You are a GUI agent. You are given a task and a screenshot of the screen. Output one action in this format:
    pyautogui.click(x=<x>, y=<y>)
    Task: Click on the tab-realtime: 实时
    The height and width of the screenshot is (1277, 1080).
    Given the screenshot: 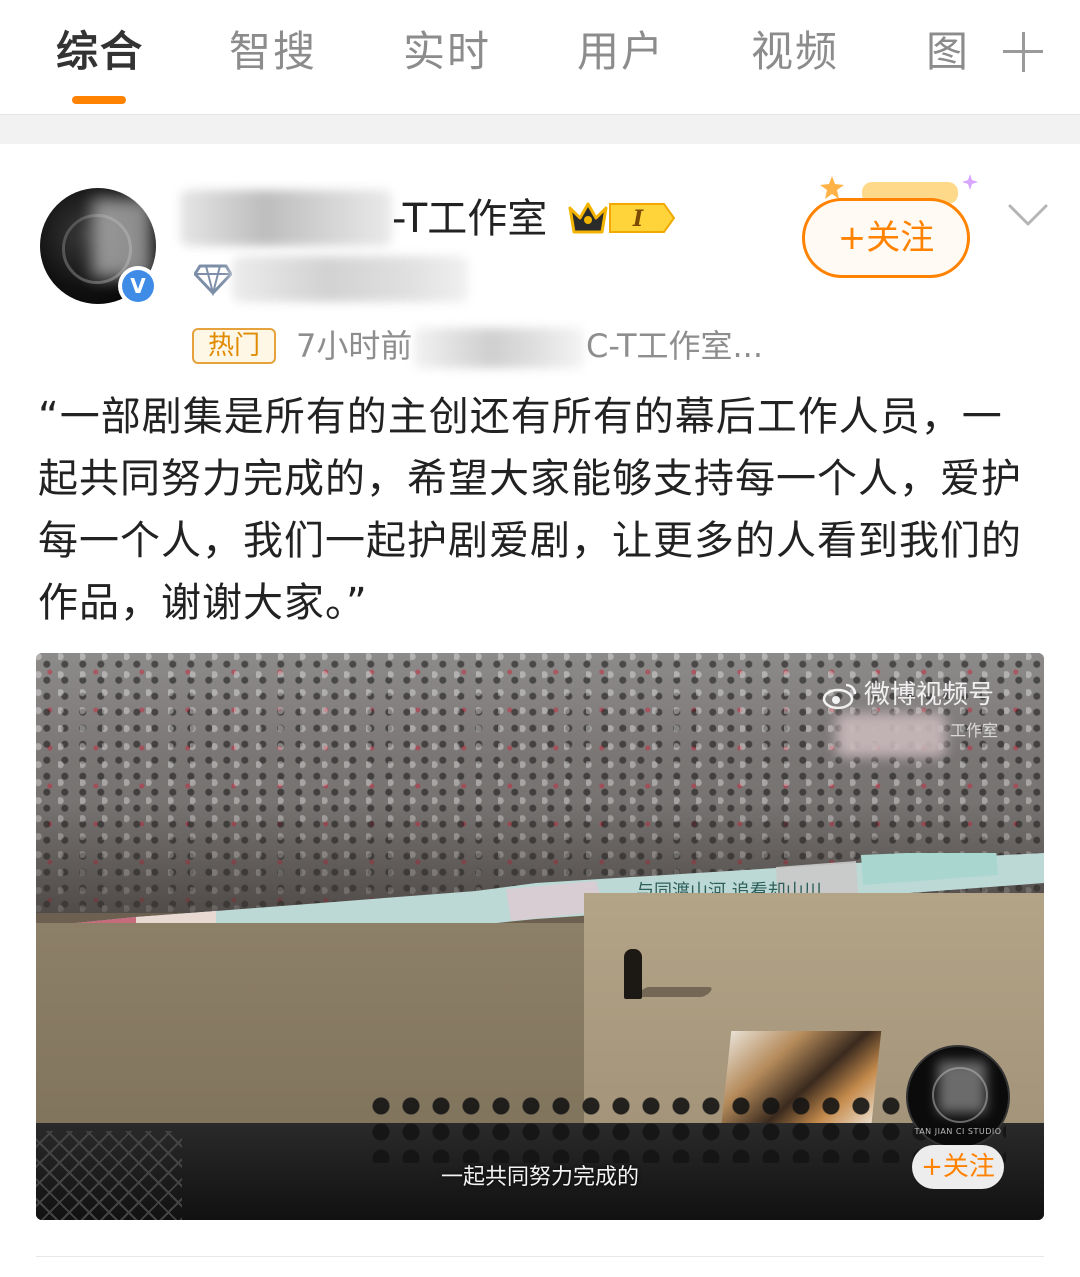 What is the action you would take?
    pyautogui.click(x=447, y=52)
    